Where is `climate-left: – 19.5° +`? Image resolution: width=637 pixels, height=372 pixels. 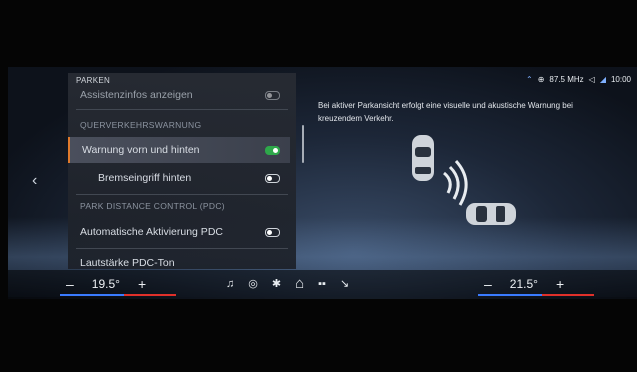 climate-left: – 19.5° + is located at coordinates (106, 284).